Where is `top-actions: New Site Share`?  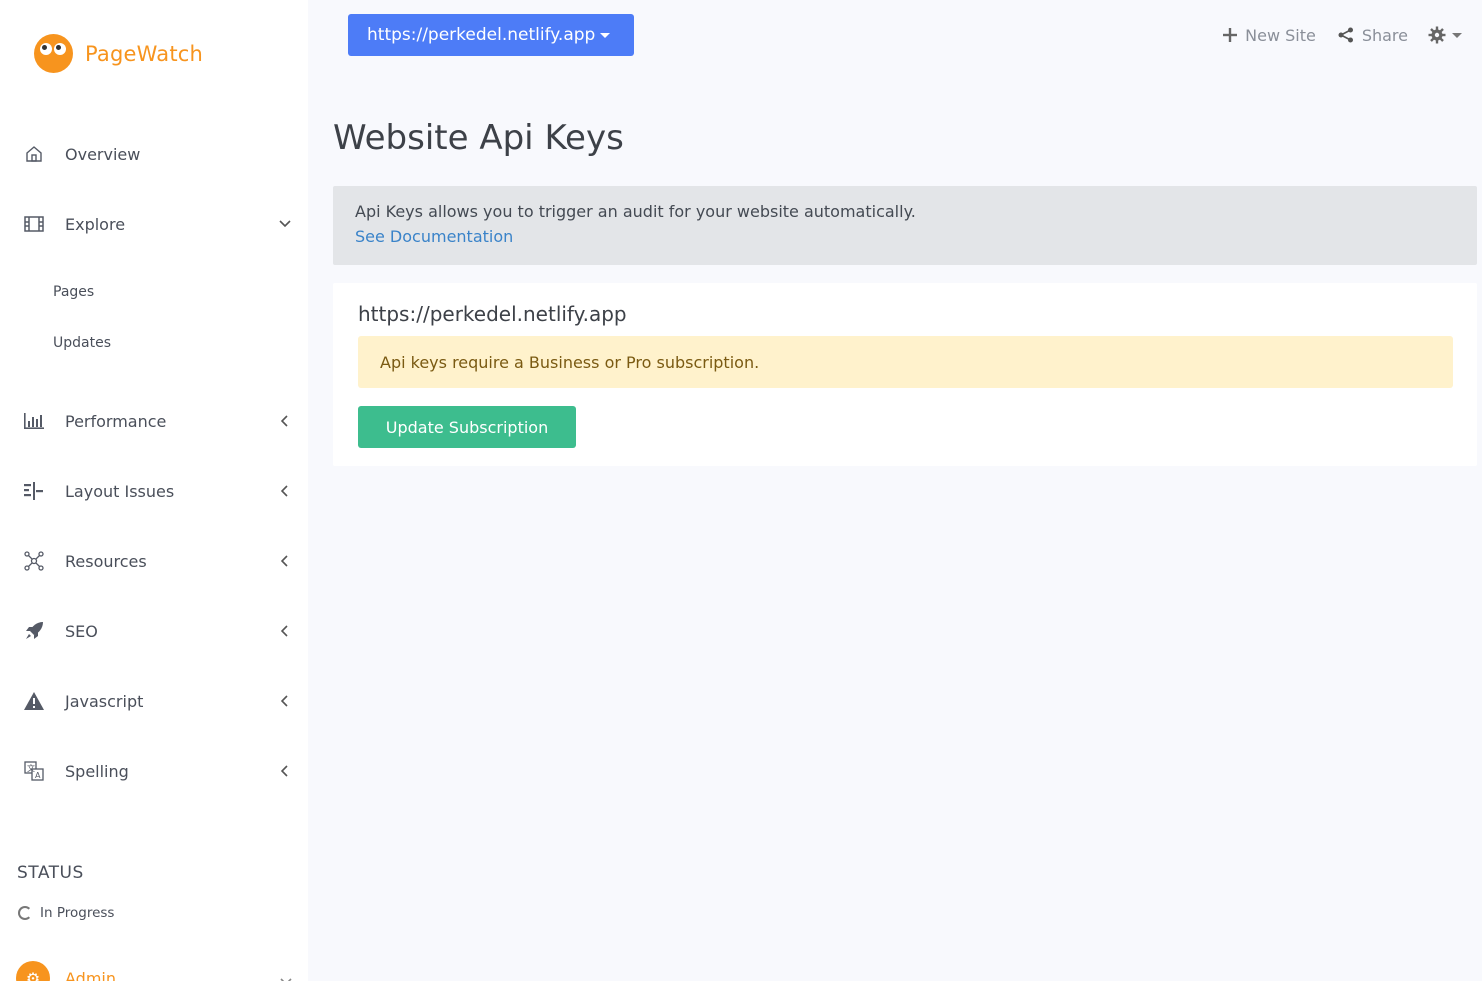
top-actions: New Site Share is located at coordinates (1331, 35).